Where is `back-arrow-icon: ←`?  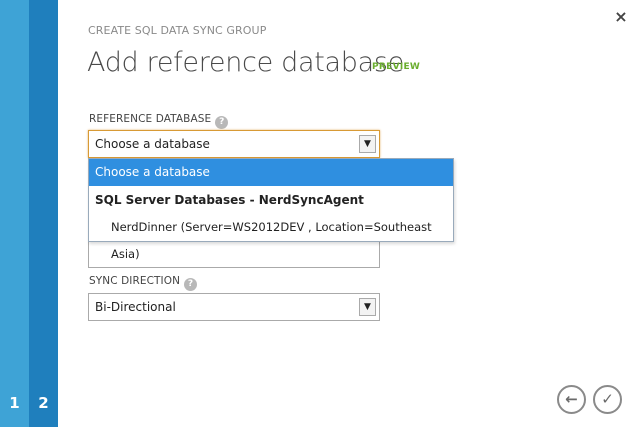 back-arrow-icon: ← is located at coordinates (571, 399).